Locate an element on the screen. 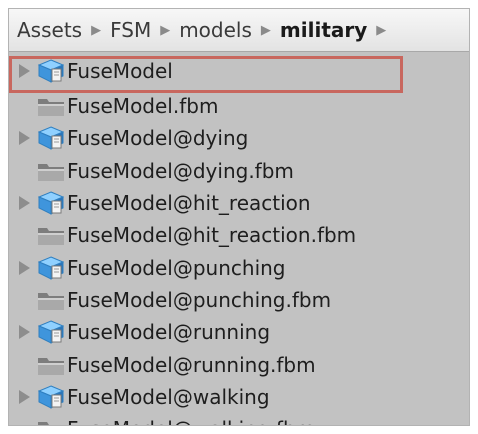 This screenshot has width=478, height=434. asset-row-model: FuseModel is located at coordinates (239, 72).